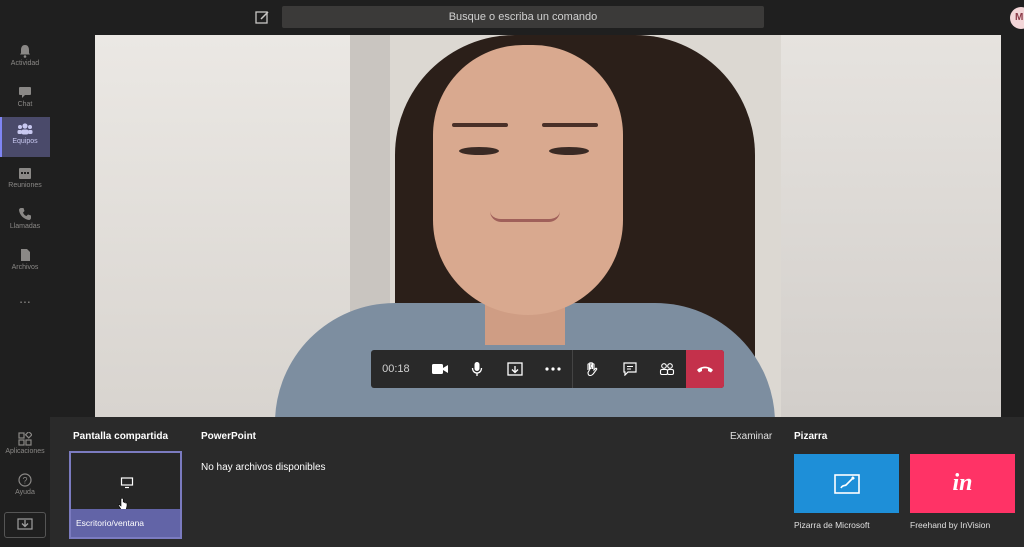 The image size is (1024, 547). Describe the element at coordinates (25, 63) in the screenshot. I see `rail-item-label: Actividad` at that location.